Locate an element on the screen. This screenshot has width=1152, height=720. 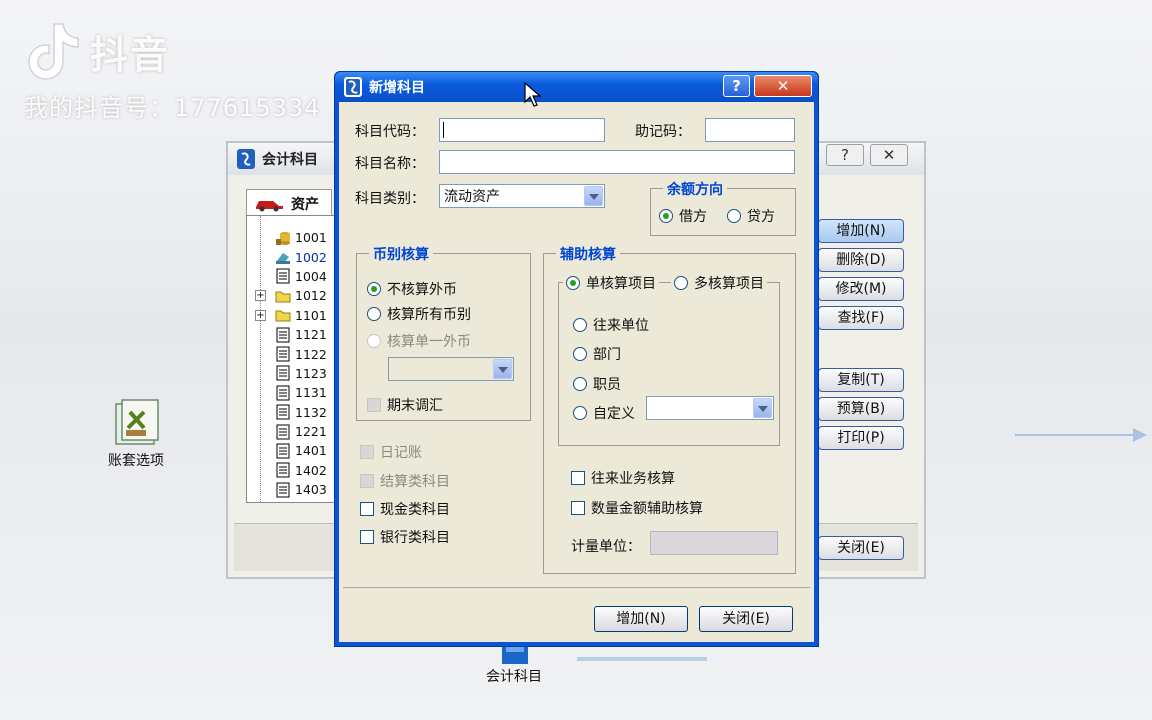
tree-item-1004: 1004 is located at coordinates (292, 276).